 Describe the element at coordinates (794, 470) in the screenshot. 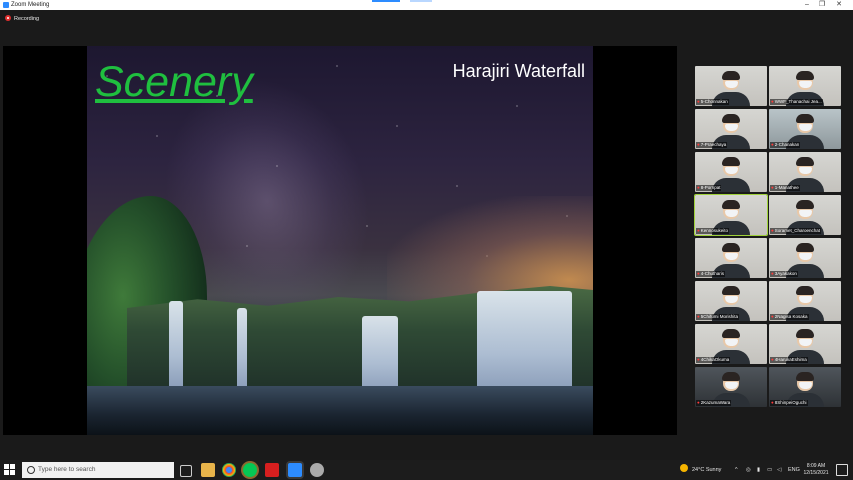

I see `language-indicator: ENG` at that location.